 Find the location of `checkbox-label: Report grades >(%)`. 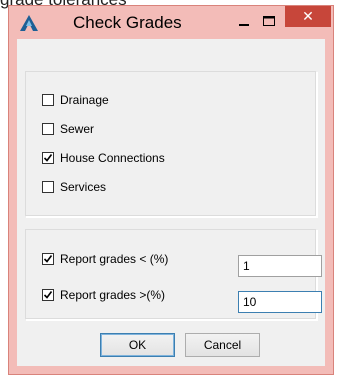

checkbox-label: Report grades >(%) is located at coordinates (113, 295).